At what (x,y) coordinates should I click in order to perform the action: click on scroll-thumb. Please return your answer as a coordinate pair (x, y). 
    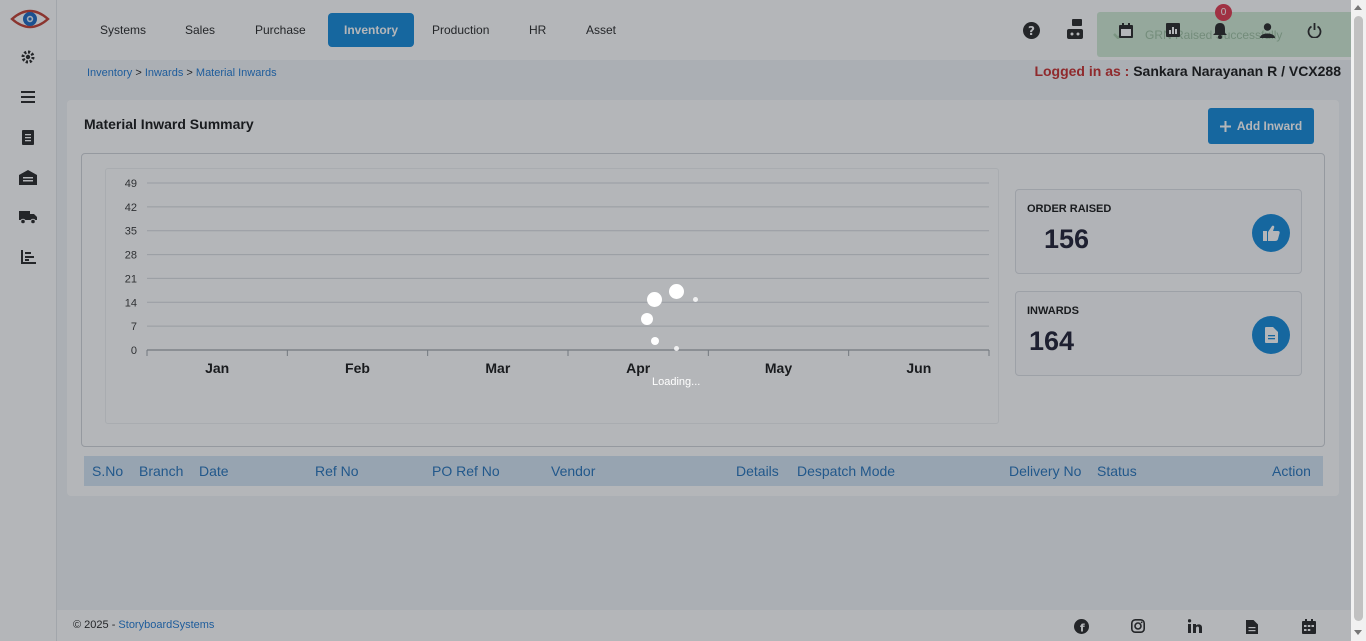
    Looking at the image, I should click on (1358, 318).